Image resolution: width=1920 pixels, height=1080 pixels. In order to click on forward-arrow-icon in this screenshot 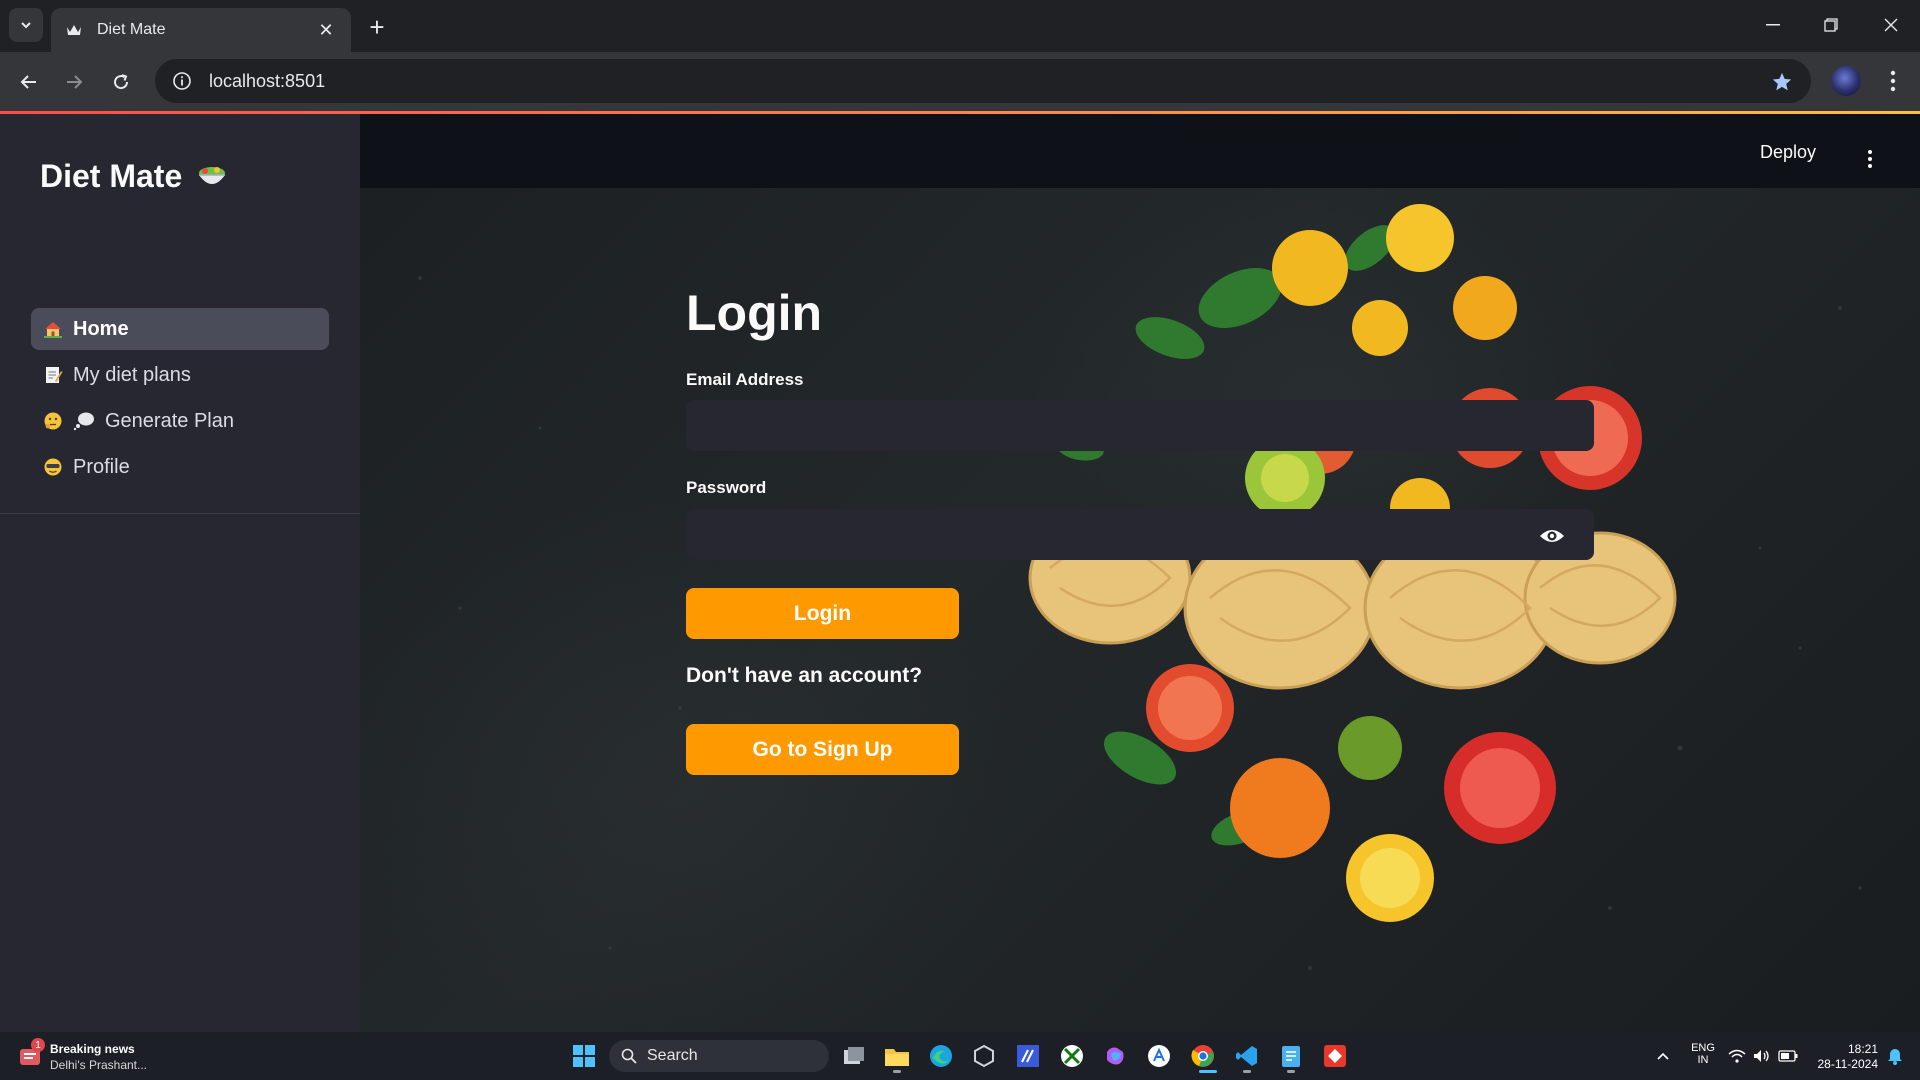, I will do `click(74, 82)`.